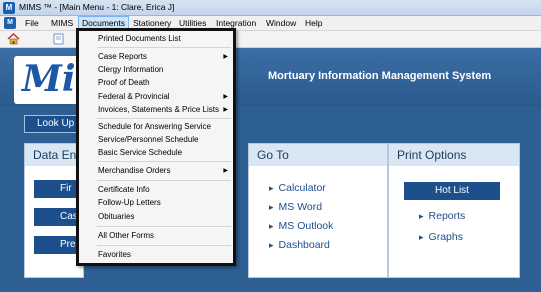  What do you see at coordinates (54, 155) in the screenshot?
I see `data-entry-title: Data En` at bounding box center [54, 155].